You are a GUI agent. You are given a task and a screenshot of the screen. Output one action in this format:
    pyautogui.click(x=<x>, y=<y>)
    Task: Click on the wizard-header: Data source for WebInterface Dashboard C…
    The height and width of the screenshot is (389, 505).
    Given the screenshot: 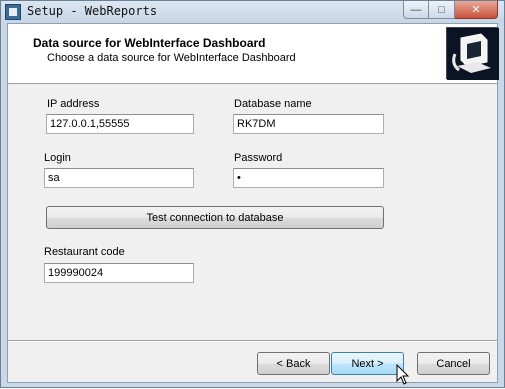 What is the action you would take?
    pyautogui.click(x=253, y=54)
    